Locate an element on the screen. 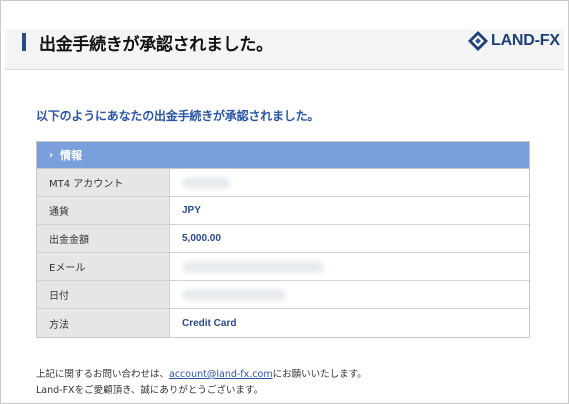 Image resolution: width=569 pixels, height=404 pixels. redacted-date is located at coordinates (234, 294).